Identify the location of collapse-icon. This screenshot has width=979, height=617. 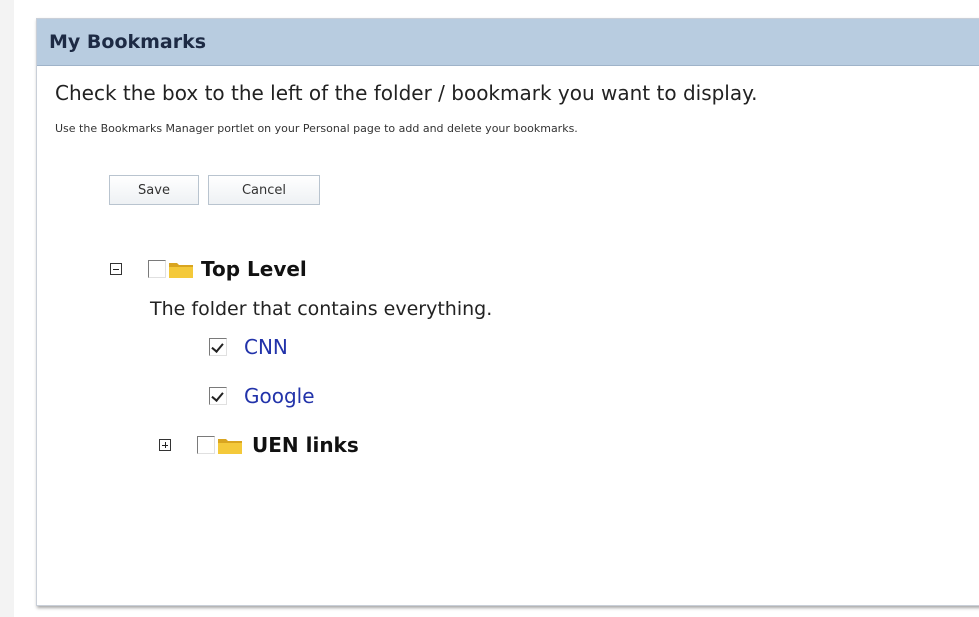
(116, 269).